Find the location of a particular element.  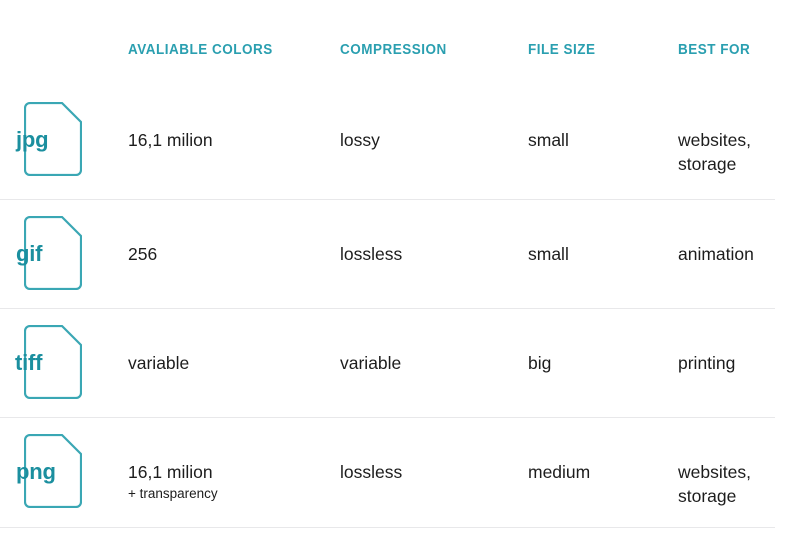

cell-compression: variable is located at coordinates (371, 363).